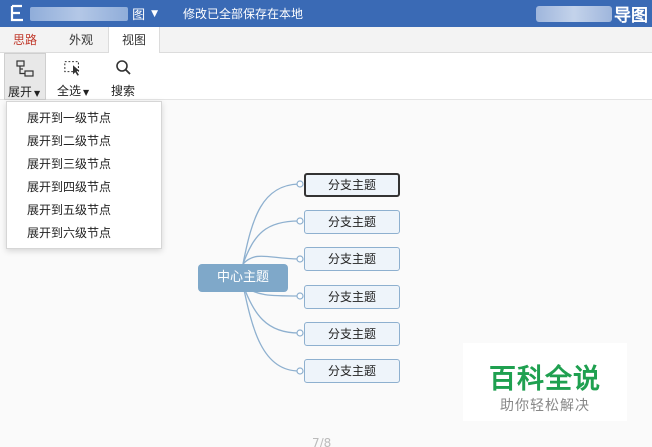  Describe the element at coordinates (84, 118) in the screenshot. I see `expand-level-1-item: 展开到一级节点` at that location.